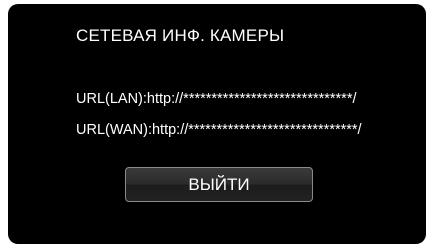 The height and width of the screenshot is (248, 433). I want to click on exit-button: ВЫЙТИ, so click(219, 184).